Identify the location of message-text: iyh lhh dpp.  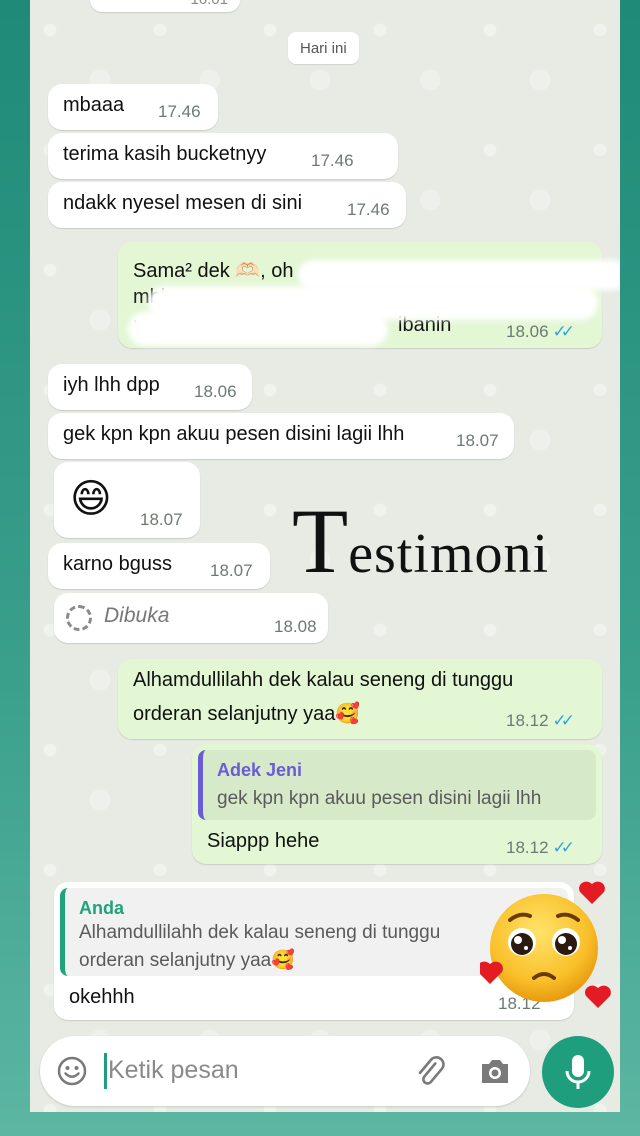
(111, 385).